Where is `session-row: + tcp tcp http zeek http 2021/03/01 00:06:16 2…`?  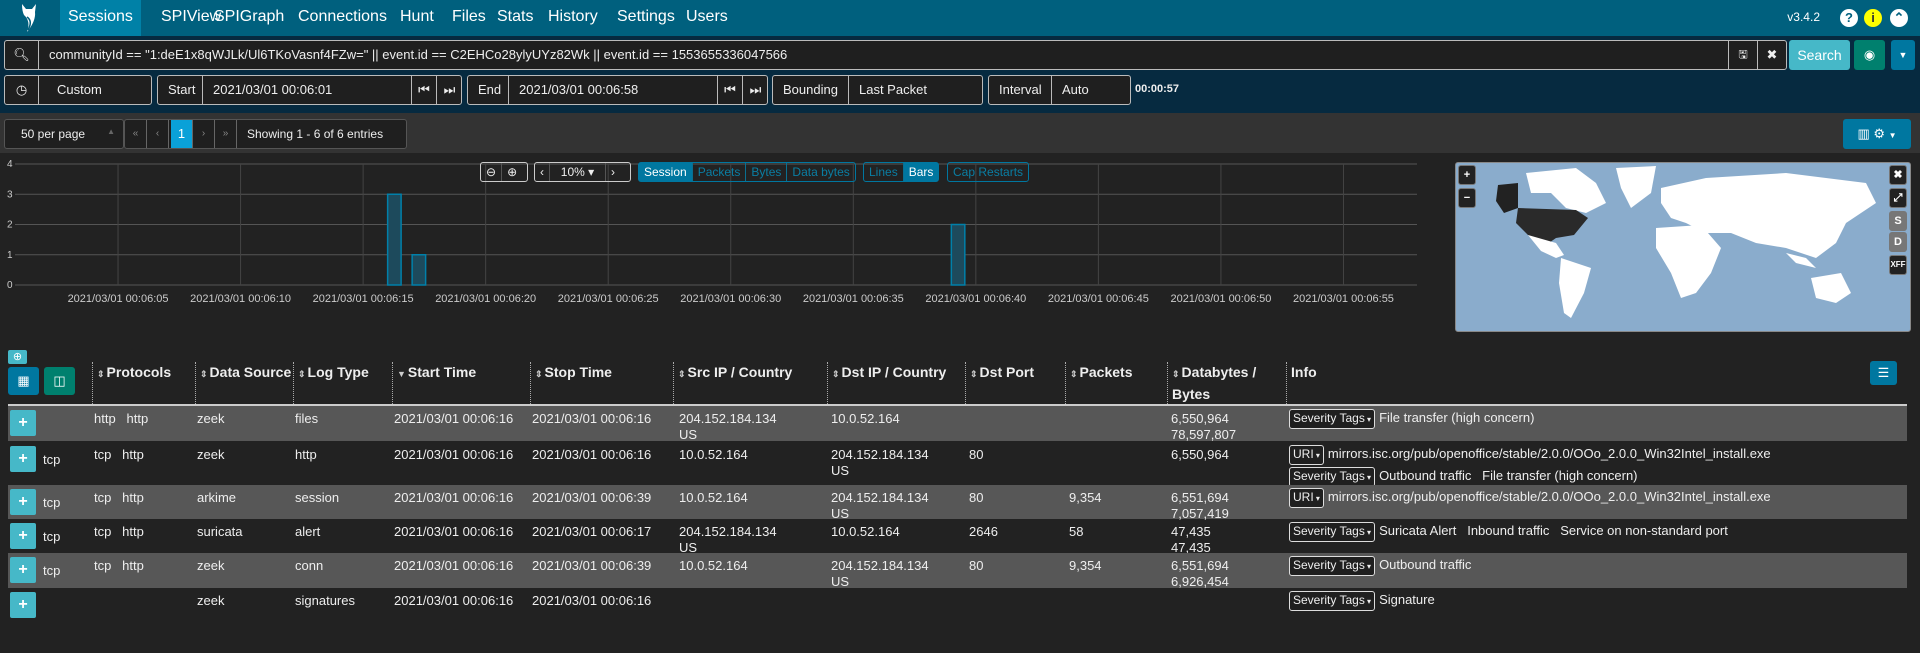
session-row: + tcp tcp http zeek http 2021/03/01 00:06:16 2… is located at coordinates (957, 464).